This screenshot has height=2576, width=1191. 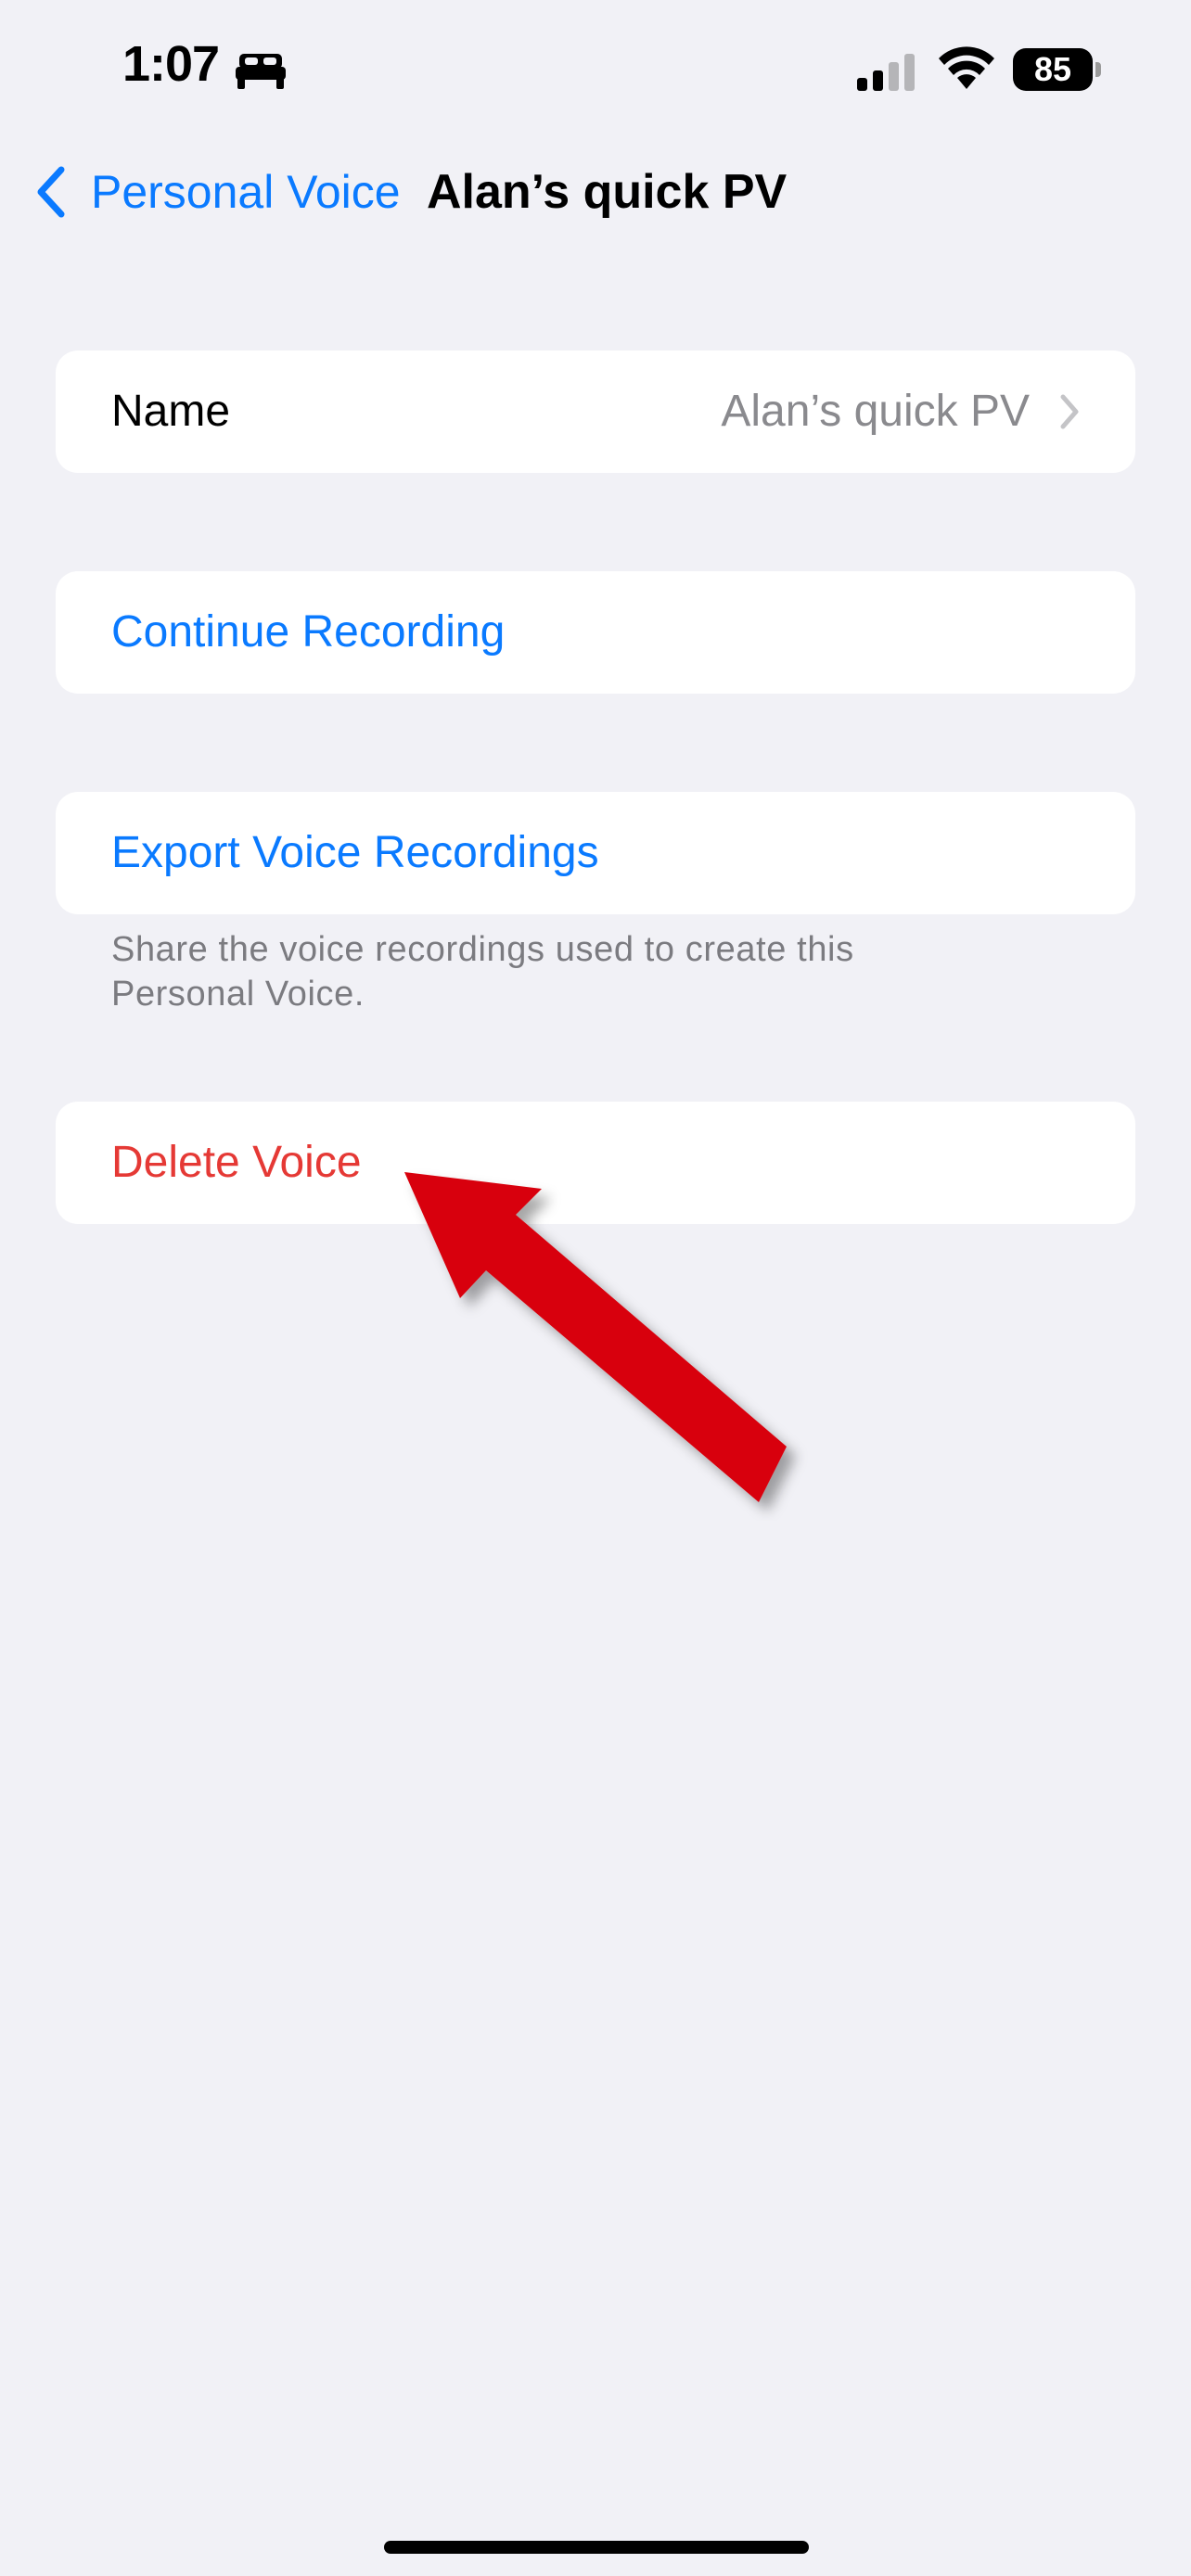 I want to click on battery-level: 85, so click(x=1053, y=69).